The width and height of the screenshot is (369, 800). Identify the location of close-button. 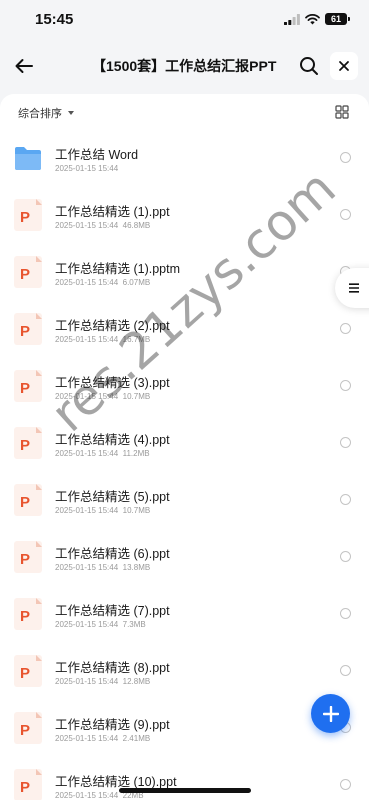
(344, 66).